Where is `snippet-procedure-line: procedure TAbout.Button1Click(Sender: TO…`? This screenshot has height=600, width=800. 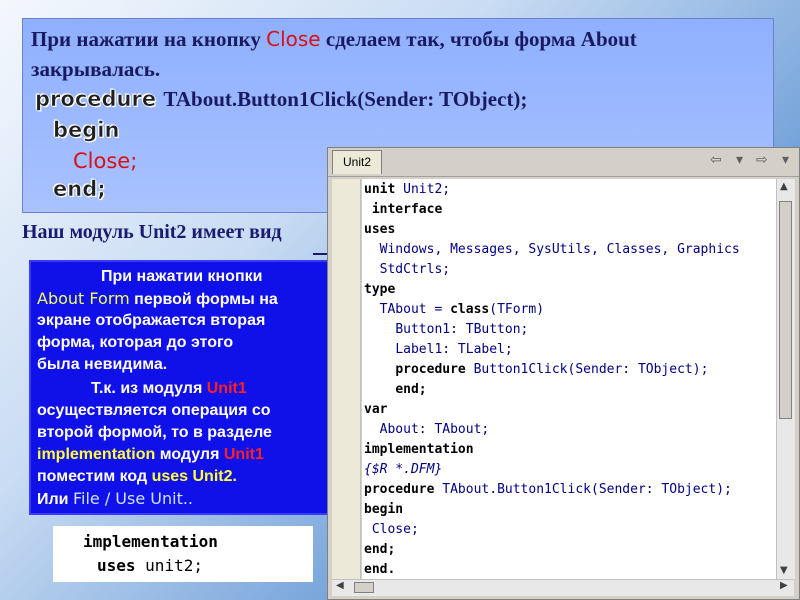
snippet-procedure-line: procedure TAbout.Button1Click(Sender: TO… is located at coordinates (281, 99).